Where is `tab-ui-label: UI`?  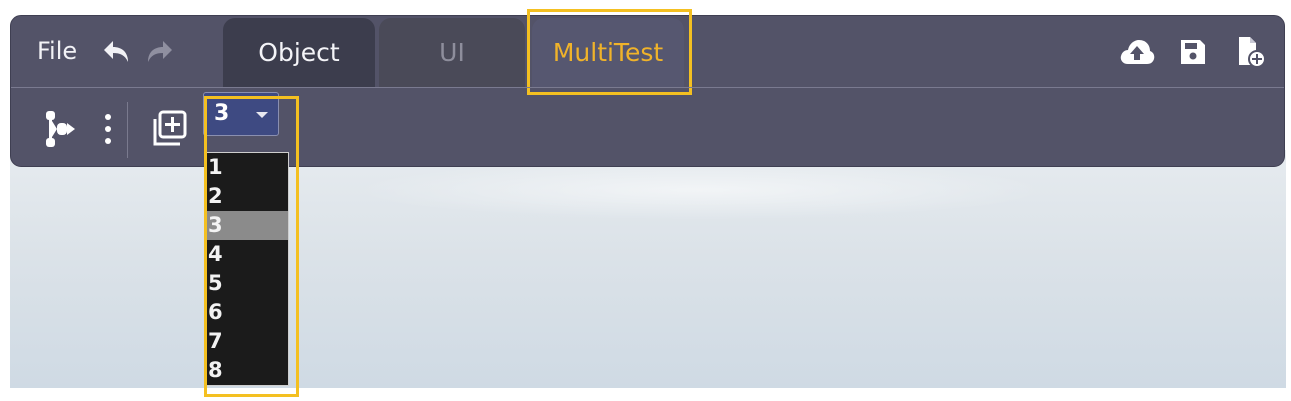 tab-ui-label: UI is located at coordinates (452, 52).